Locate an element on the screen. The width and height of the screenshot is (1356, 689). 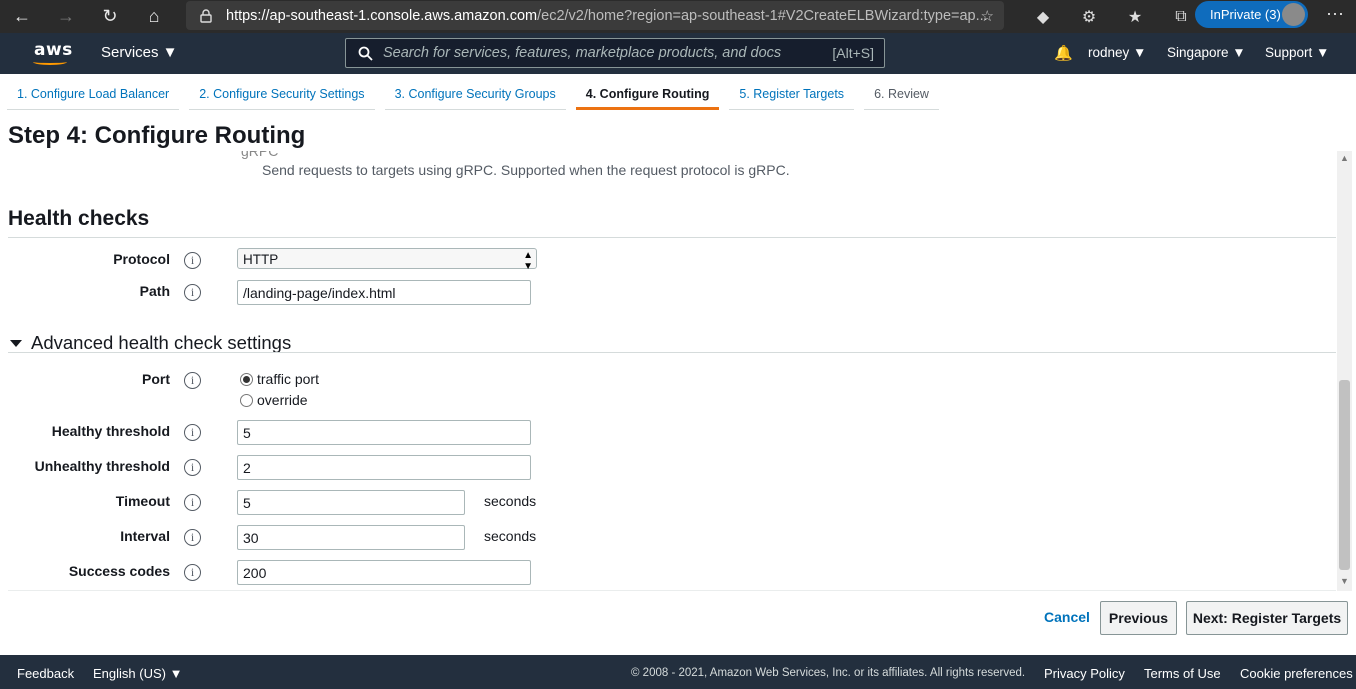
grpc-option-label: gRPC is located at coordinates (259, 155).